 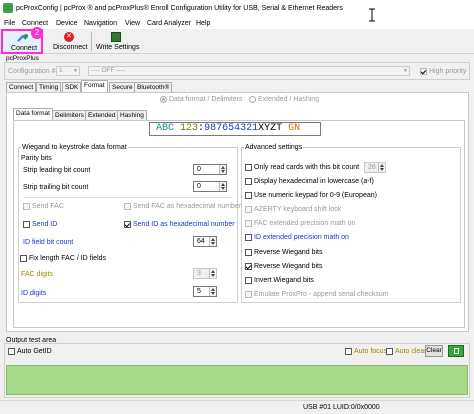 I want to click on preview-gn: GN, so click(x=294, y=128).